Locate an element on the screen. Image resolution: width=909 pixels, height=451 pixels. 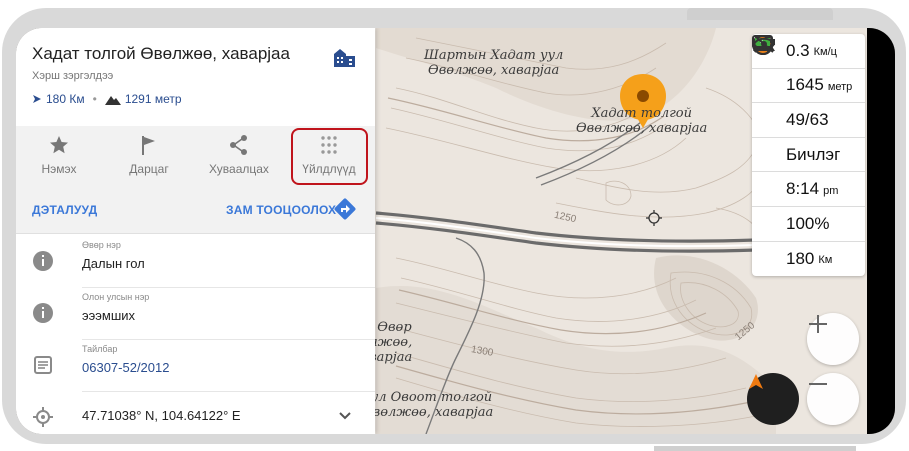
widget-battery: 100% is located at coordinates (808, 138).